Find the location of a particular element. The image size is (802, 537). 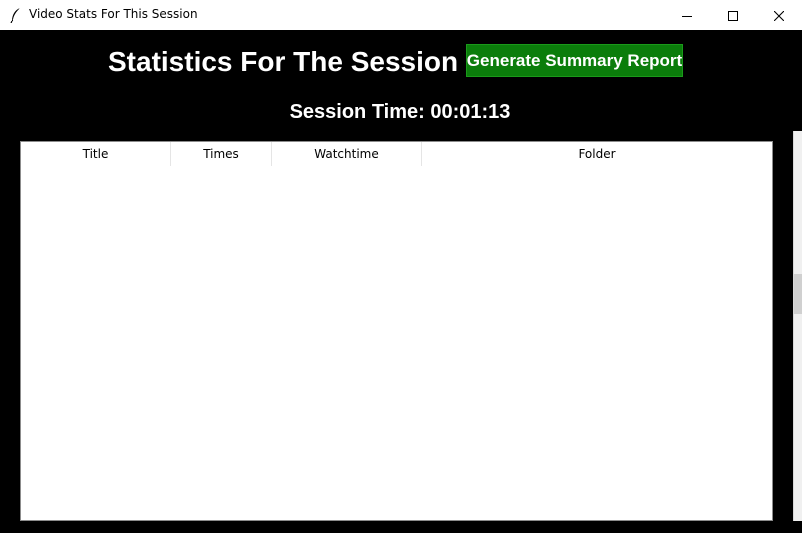

generate-summary-report-button: Generate Summary Report is located at coordinates (574, 60).